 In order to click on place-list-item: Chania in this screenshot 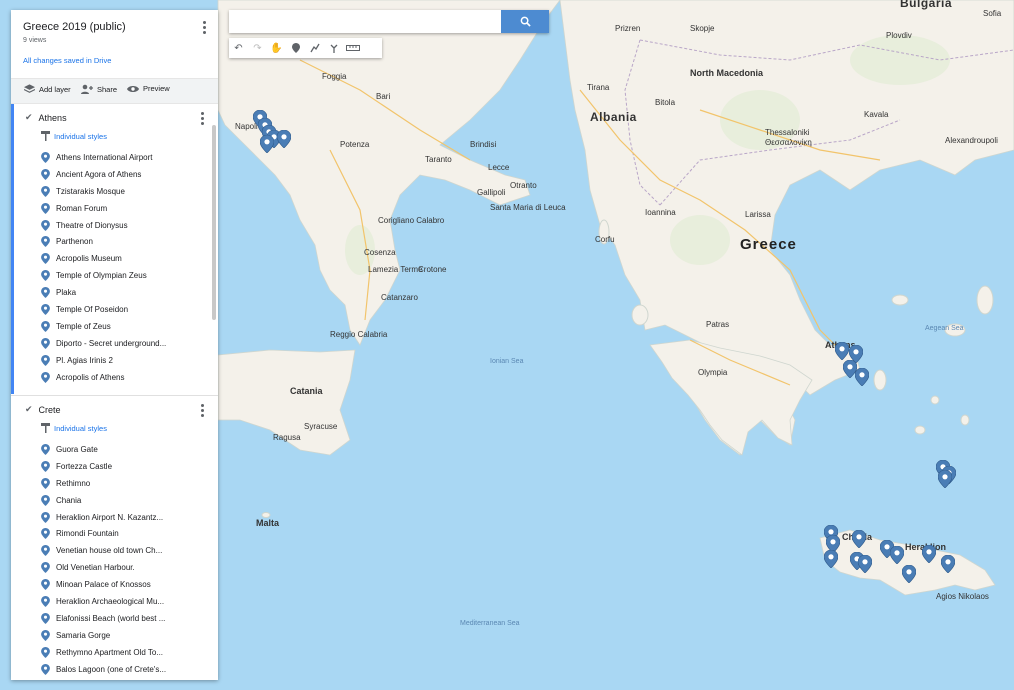, I will do `click(103, 500)`.